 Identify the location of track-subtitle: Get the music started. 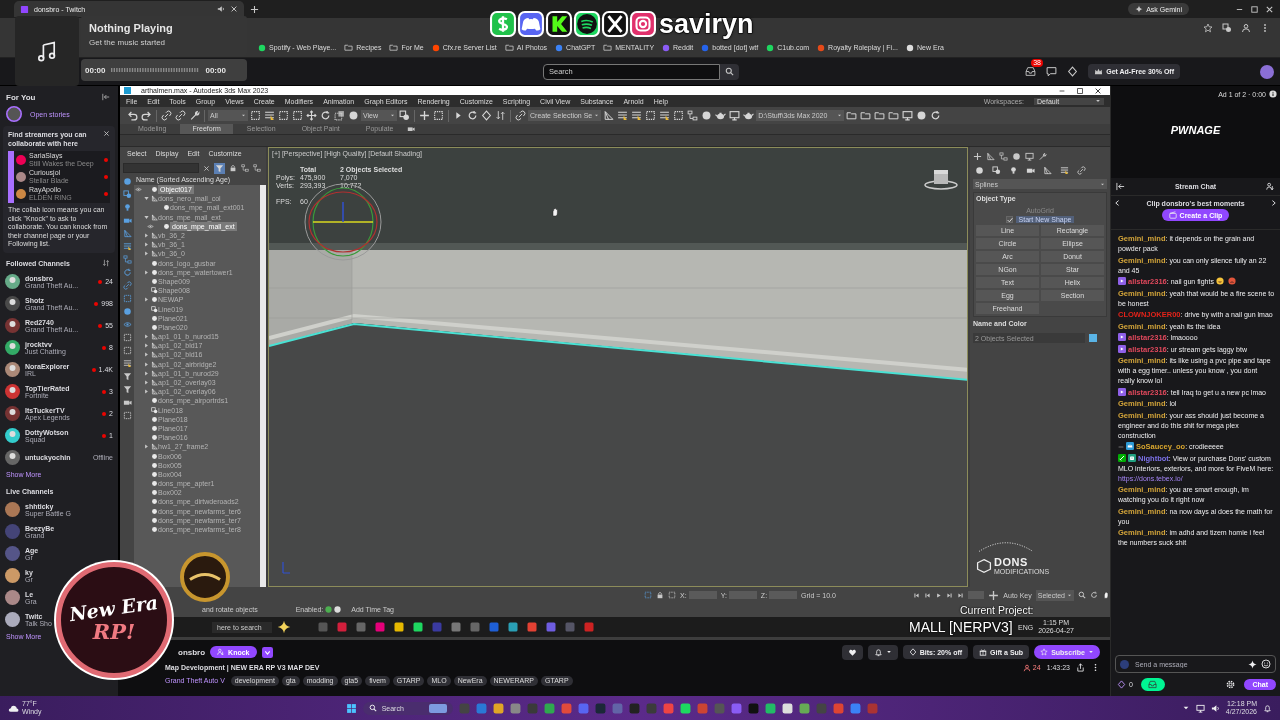
(128, 42).